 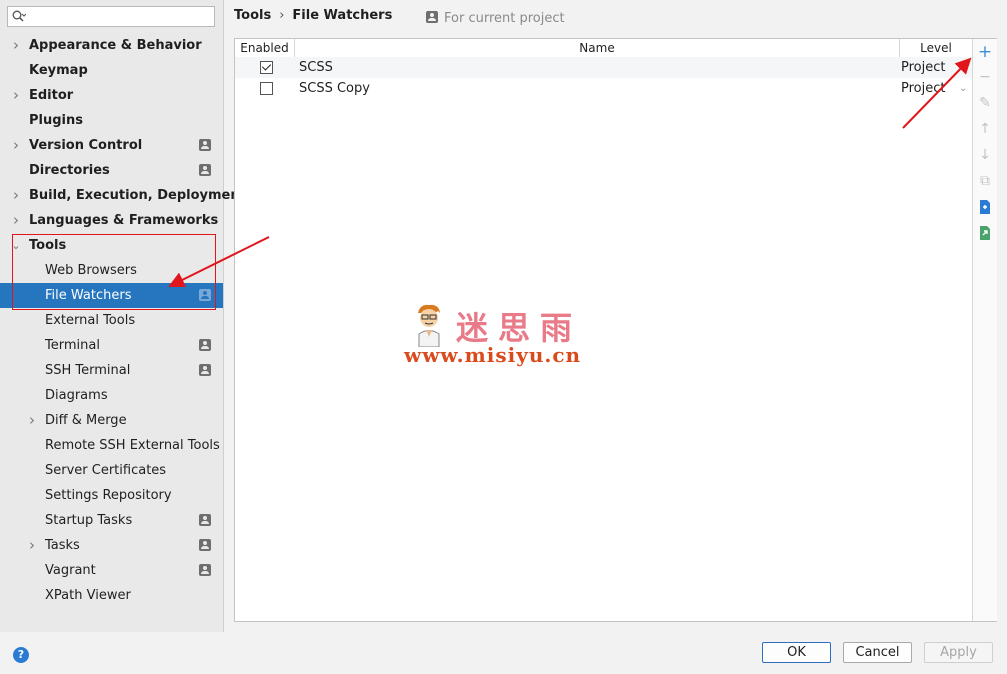 I want to click on annotation-arrow-add, so click(x=937, y=93).